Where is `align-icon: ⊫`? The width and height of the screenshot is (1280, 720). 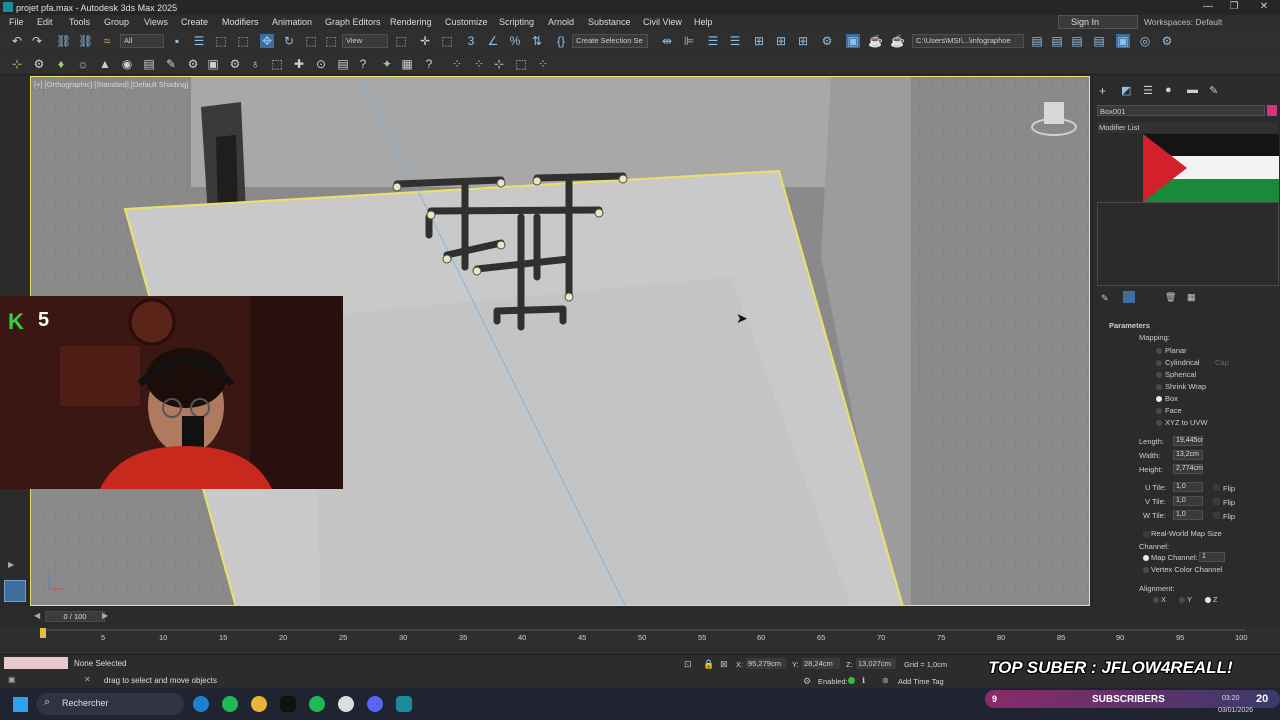
align-icon: ⊫ is located at coordinates (689, 41).